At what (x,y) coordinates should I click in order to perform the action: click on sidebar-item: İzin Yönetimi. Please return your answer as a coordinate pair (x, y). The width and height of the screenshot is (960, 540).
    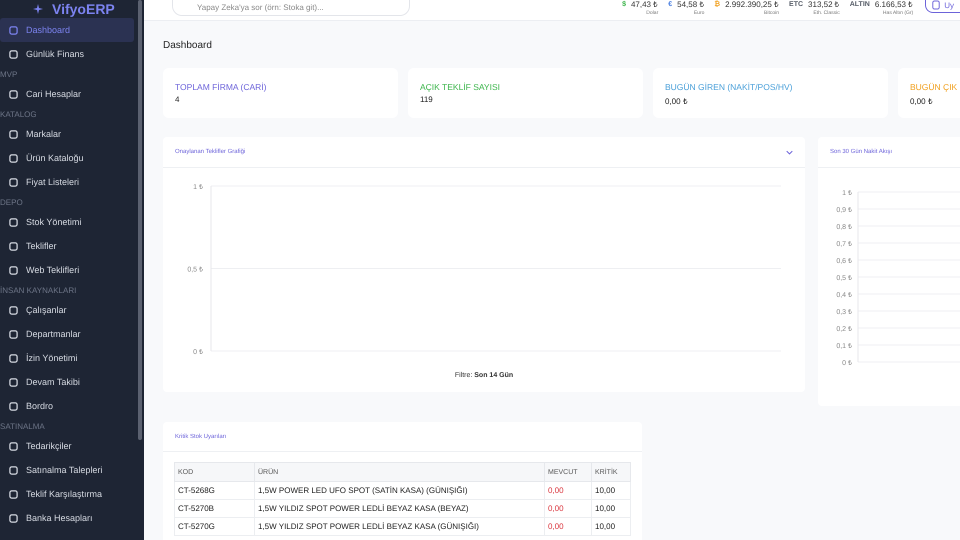
    Looking at the image, I should click on (67, 358).